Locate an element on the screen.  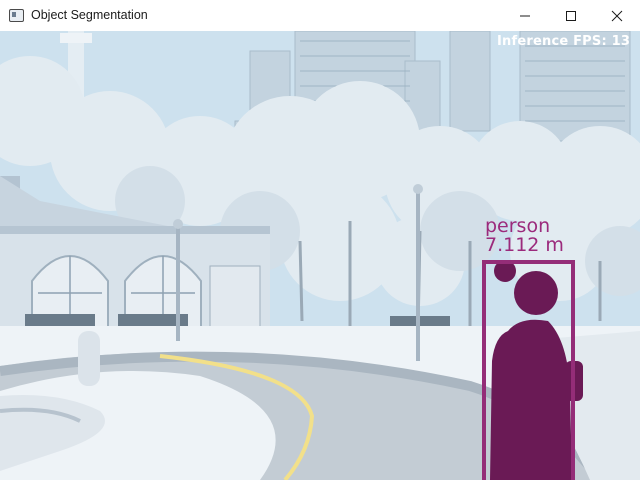
detection-distance-label: 7.112 m is located at coordinates (524, 245).